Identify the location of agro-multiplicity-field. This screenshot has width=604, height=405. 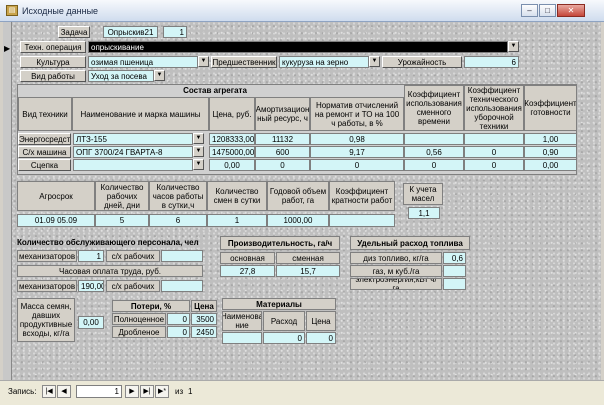
(362, 220).